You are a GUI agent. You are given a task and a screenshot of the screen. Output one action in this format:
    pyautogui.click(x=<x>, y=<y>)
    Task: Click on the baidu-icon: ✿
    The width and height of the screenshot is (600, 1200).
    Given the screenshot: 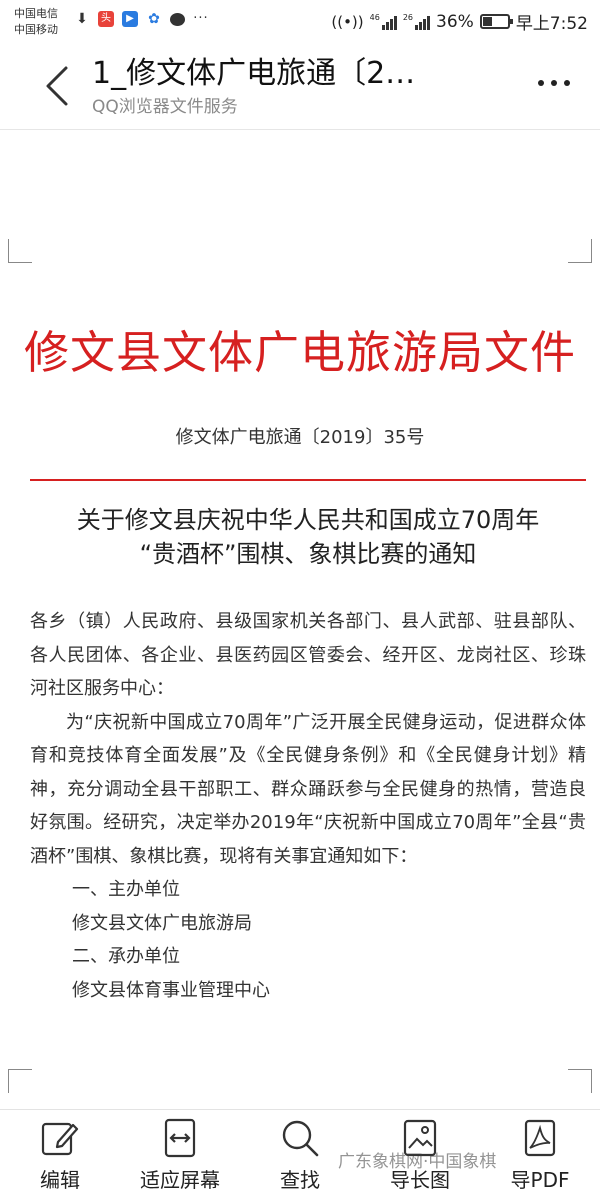 What is the action you would take?
    pyautogui.click(x=154, y=19)
    